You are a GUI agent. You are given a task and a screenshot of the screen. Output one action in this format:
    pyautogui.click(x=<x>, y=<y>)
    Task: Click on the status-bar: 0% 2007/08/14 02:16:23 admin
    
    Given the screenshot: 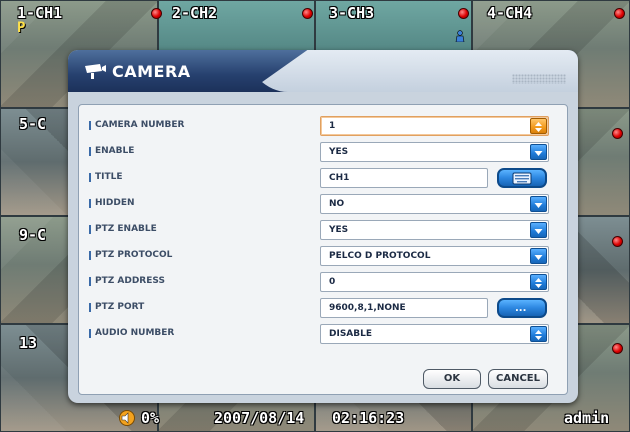 What is the action you would take?
    pyautogui.click(x=315, y=416)
    